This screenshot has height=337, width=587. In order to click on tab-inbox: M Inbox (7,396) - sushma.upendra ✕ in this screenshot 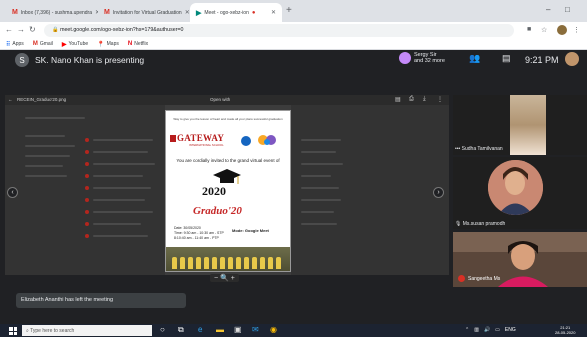, I will do `click(52, 12)`.